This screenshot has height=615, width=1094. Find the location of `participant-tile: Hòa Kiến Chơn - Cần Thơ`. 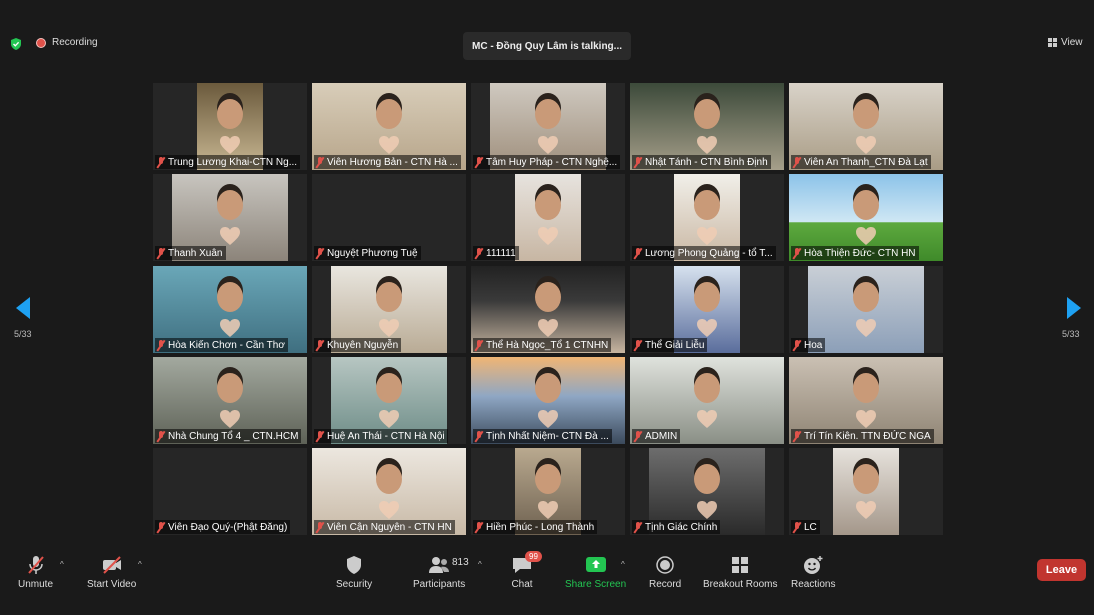

participant-tile: Hòa Kiến Chơn - Cần Thơ is located at coordinates (230, 309).